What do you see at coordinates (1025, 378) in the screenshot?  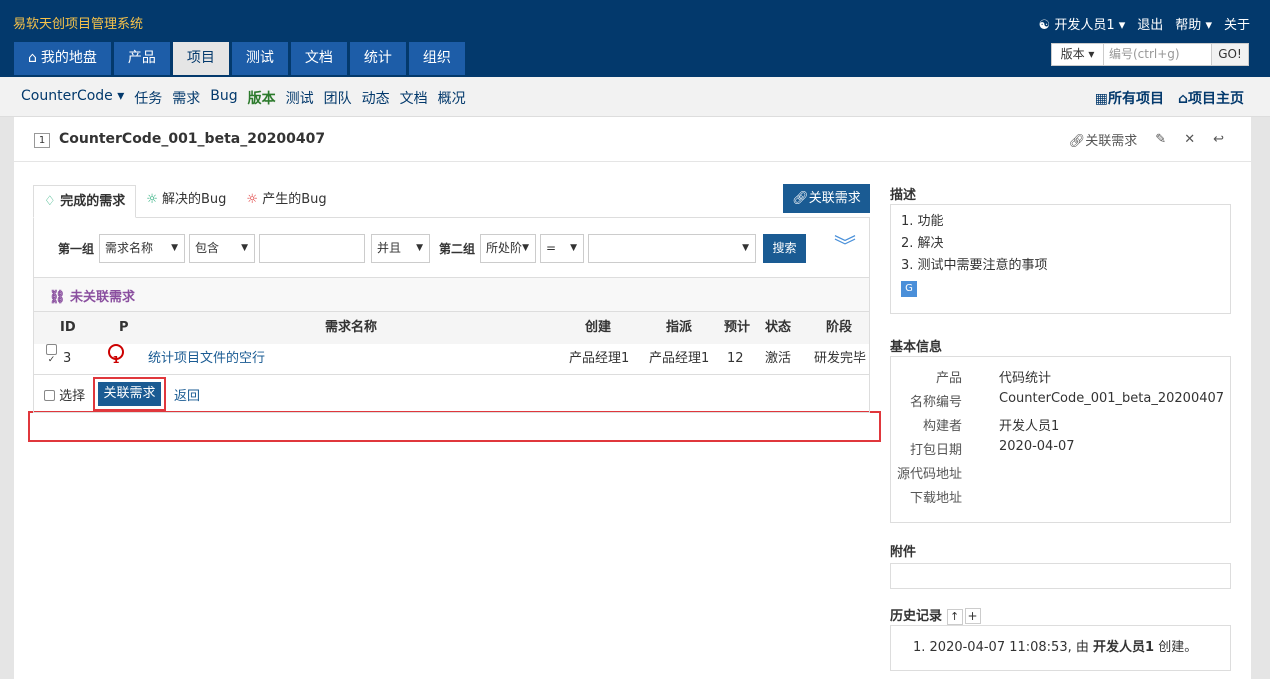 I see `info-value: 代码统计` at bounding box center [1025, 378].